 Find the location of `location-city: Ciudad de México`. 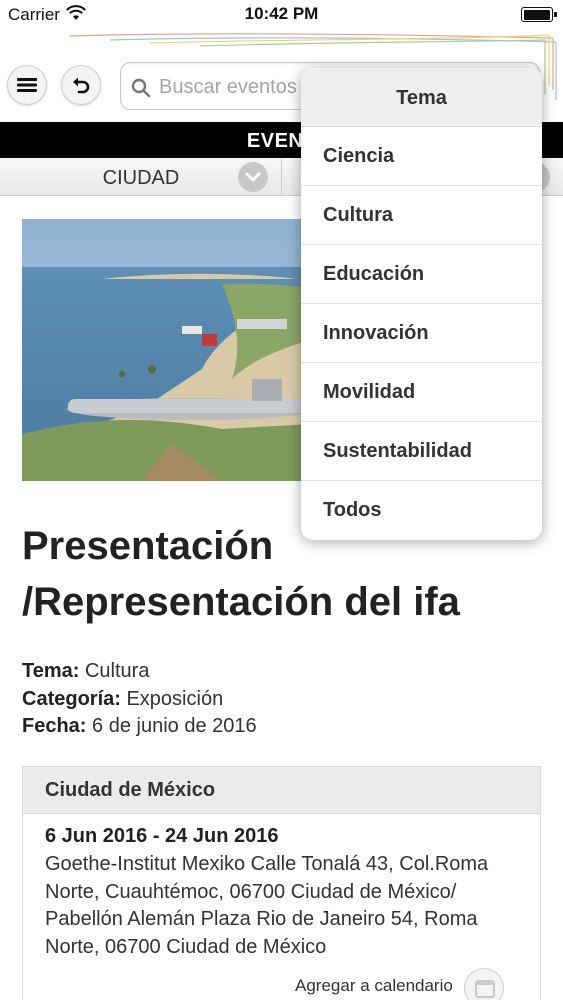

location-city: Ciudad de México is located at coordinates (281, 790).